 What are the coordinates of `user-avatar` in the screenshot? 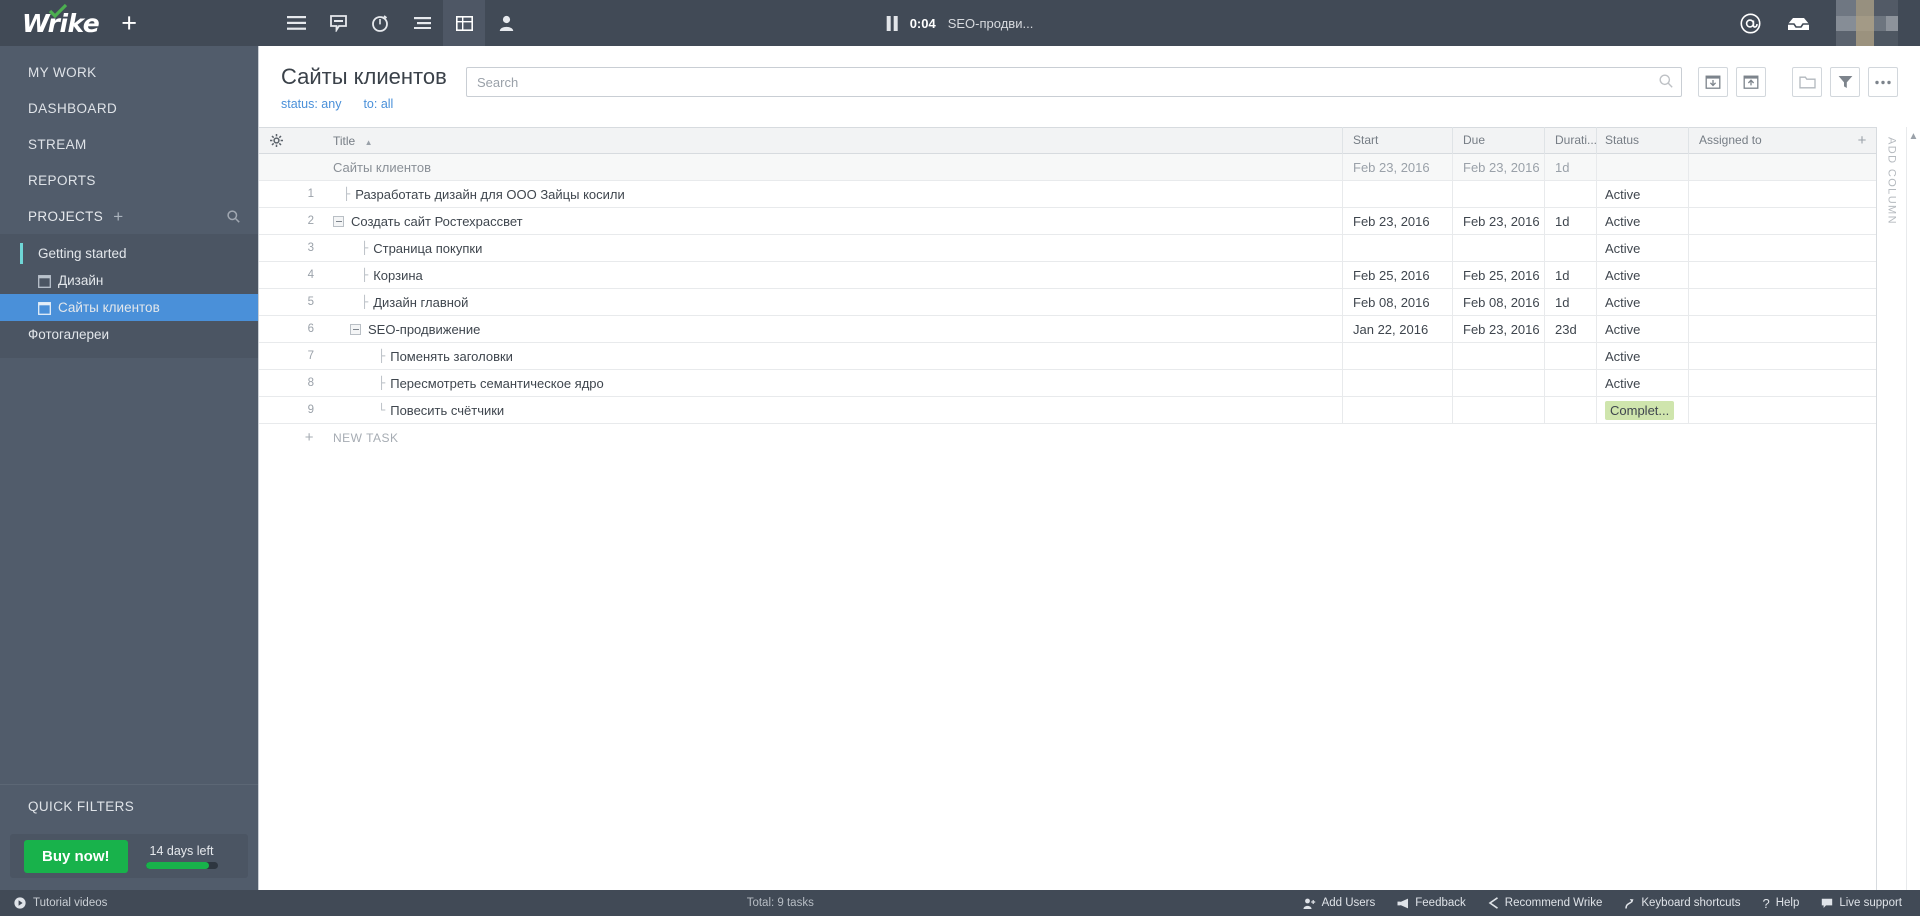 It's located at (1867, 23).